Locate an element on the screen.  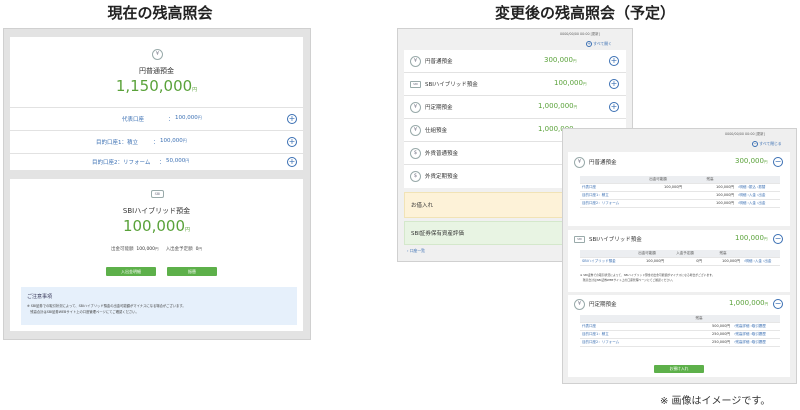
list-item-label: 仕組預金 is located at coordinates (436, 131).